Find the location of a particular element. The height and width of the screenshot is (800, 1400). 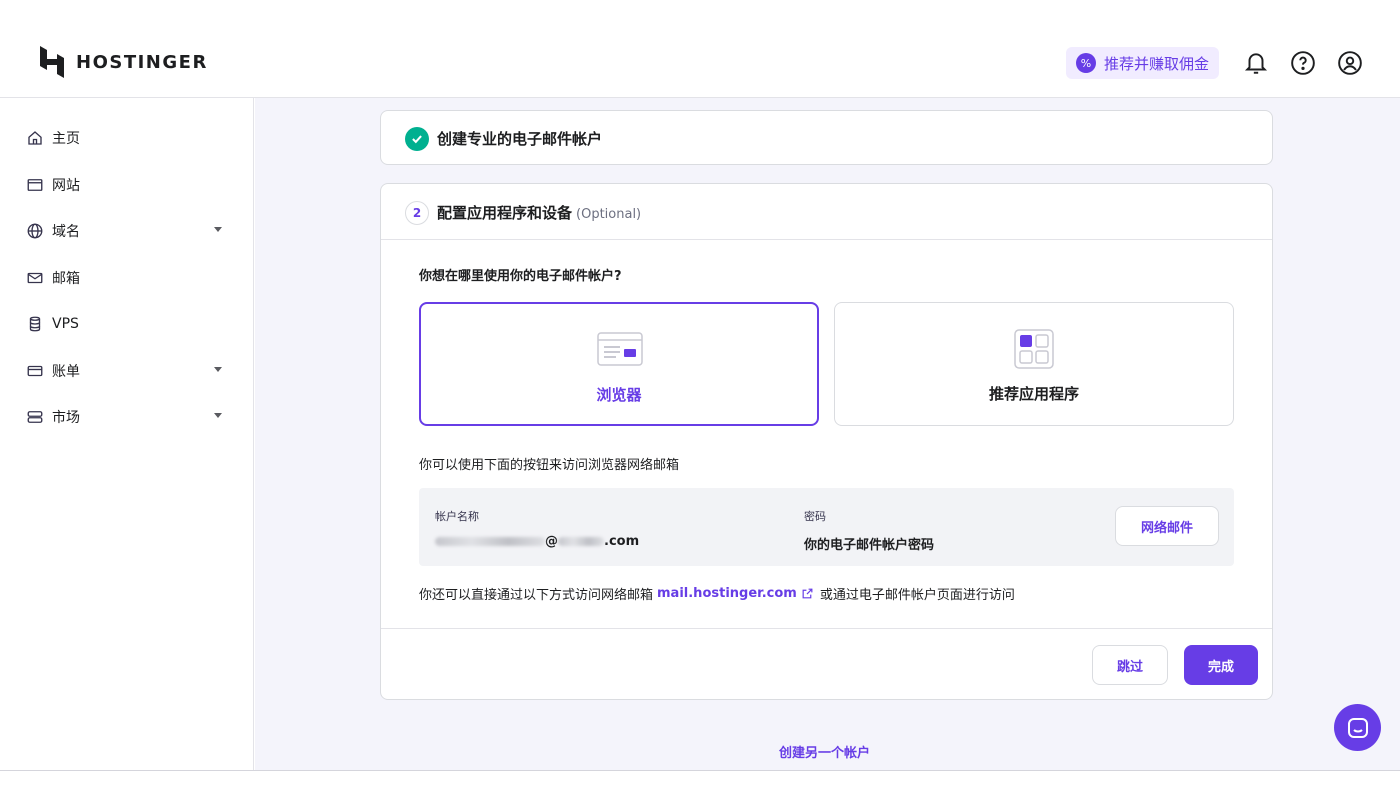

top-header: HOSTINGER % 推荐并赚取佣金 is located at coordinates (700, 49).